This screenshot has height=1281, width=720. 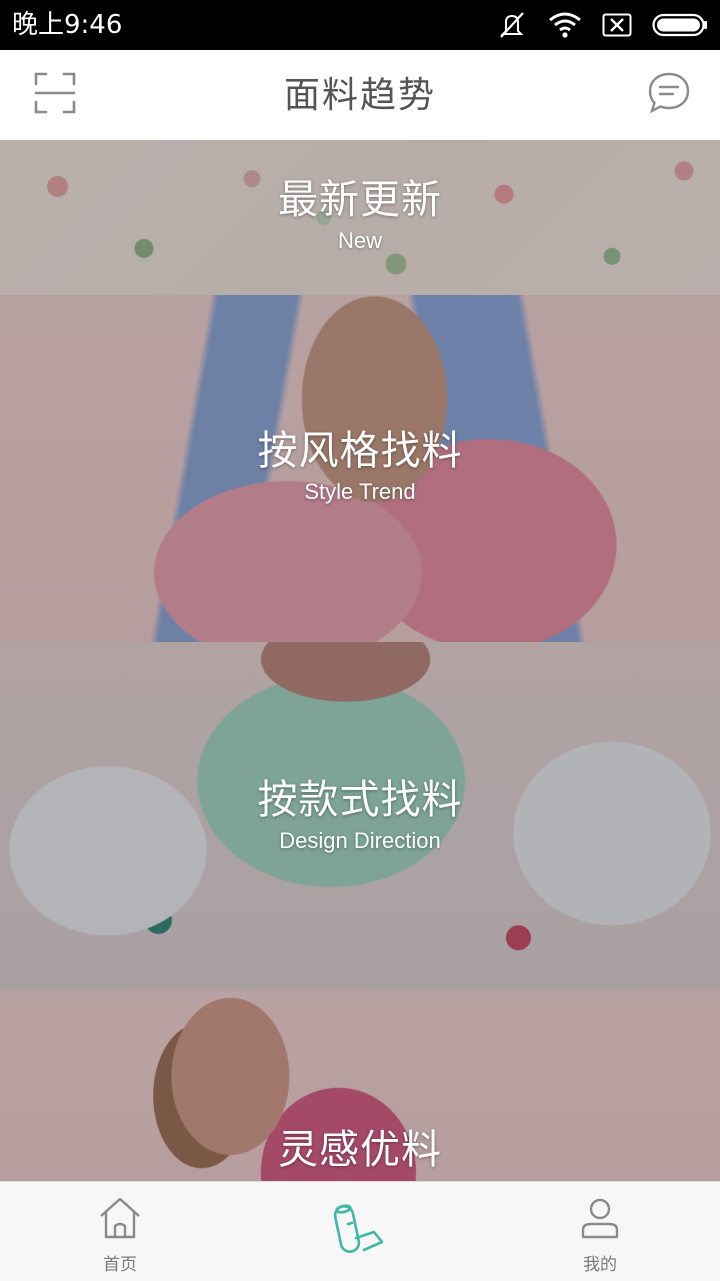 I want to click on card-title-en: Design Direction, so click(x=360, y=840).